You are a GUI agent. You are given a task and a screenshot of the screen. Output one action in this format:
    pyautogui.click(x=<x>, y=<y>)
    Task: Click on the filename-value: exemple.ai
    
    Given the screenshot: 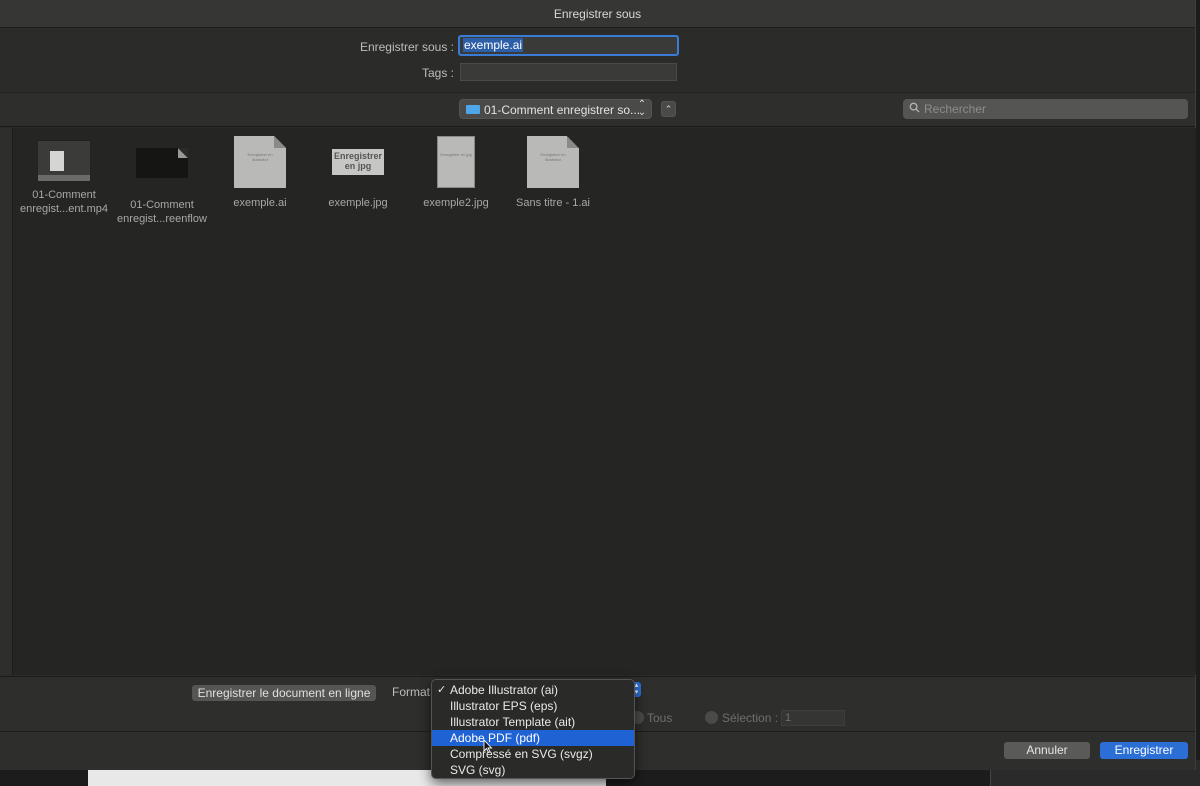 What is the action you would take?
    pyautogui.click(x=493, y=45)
    